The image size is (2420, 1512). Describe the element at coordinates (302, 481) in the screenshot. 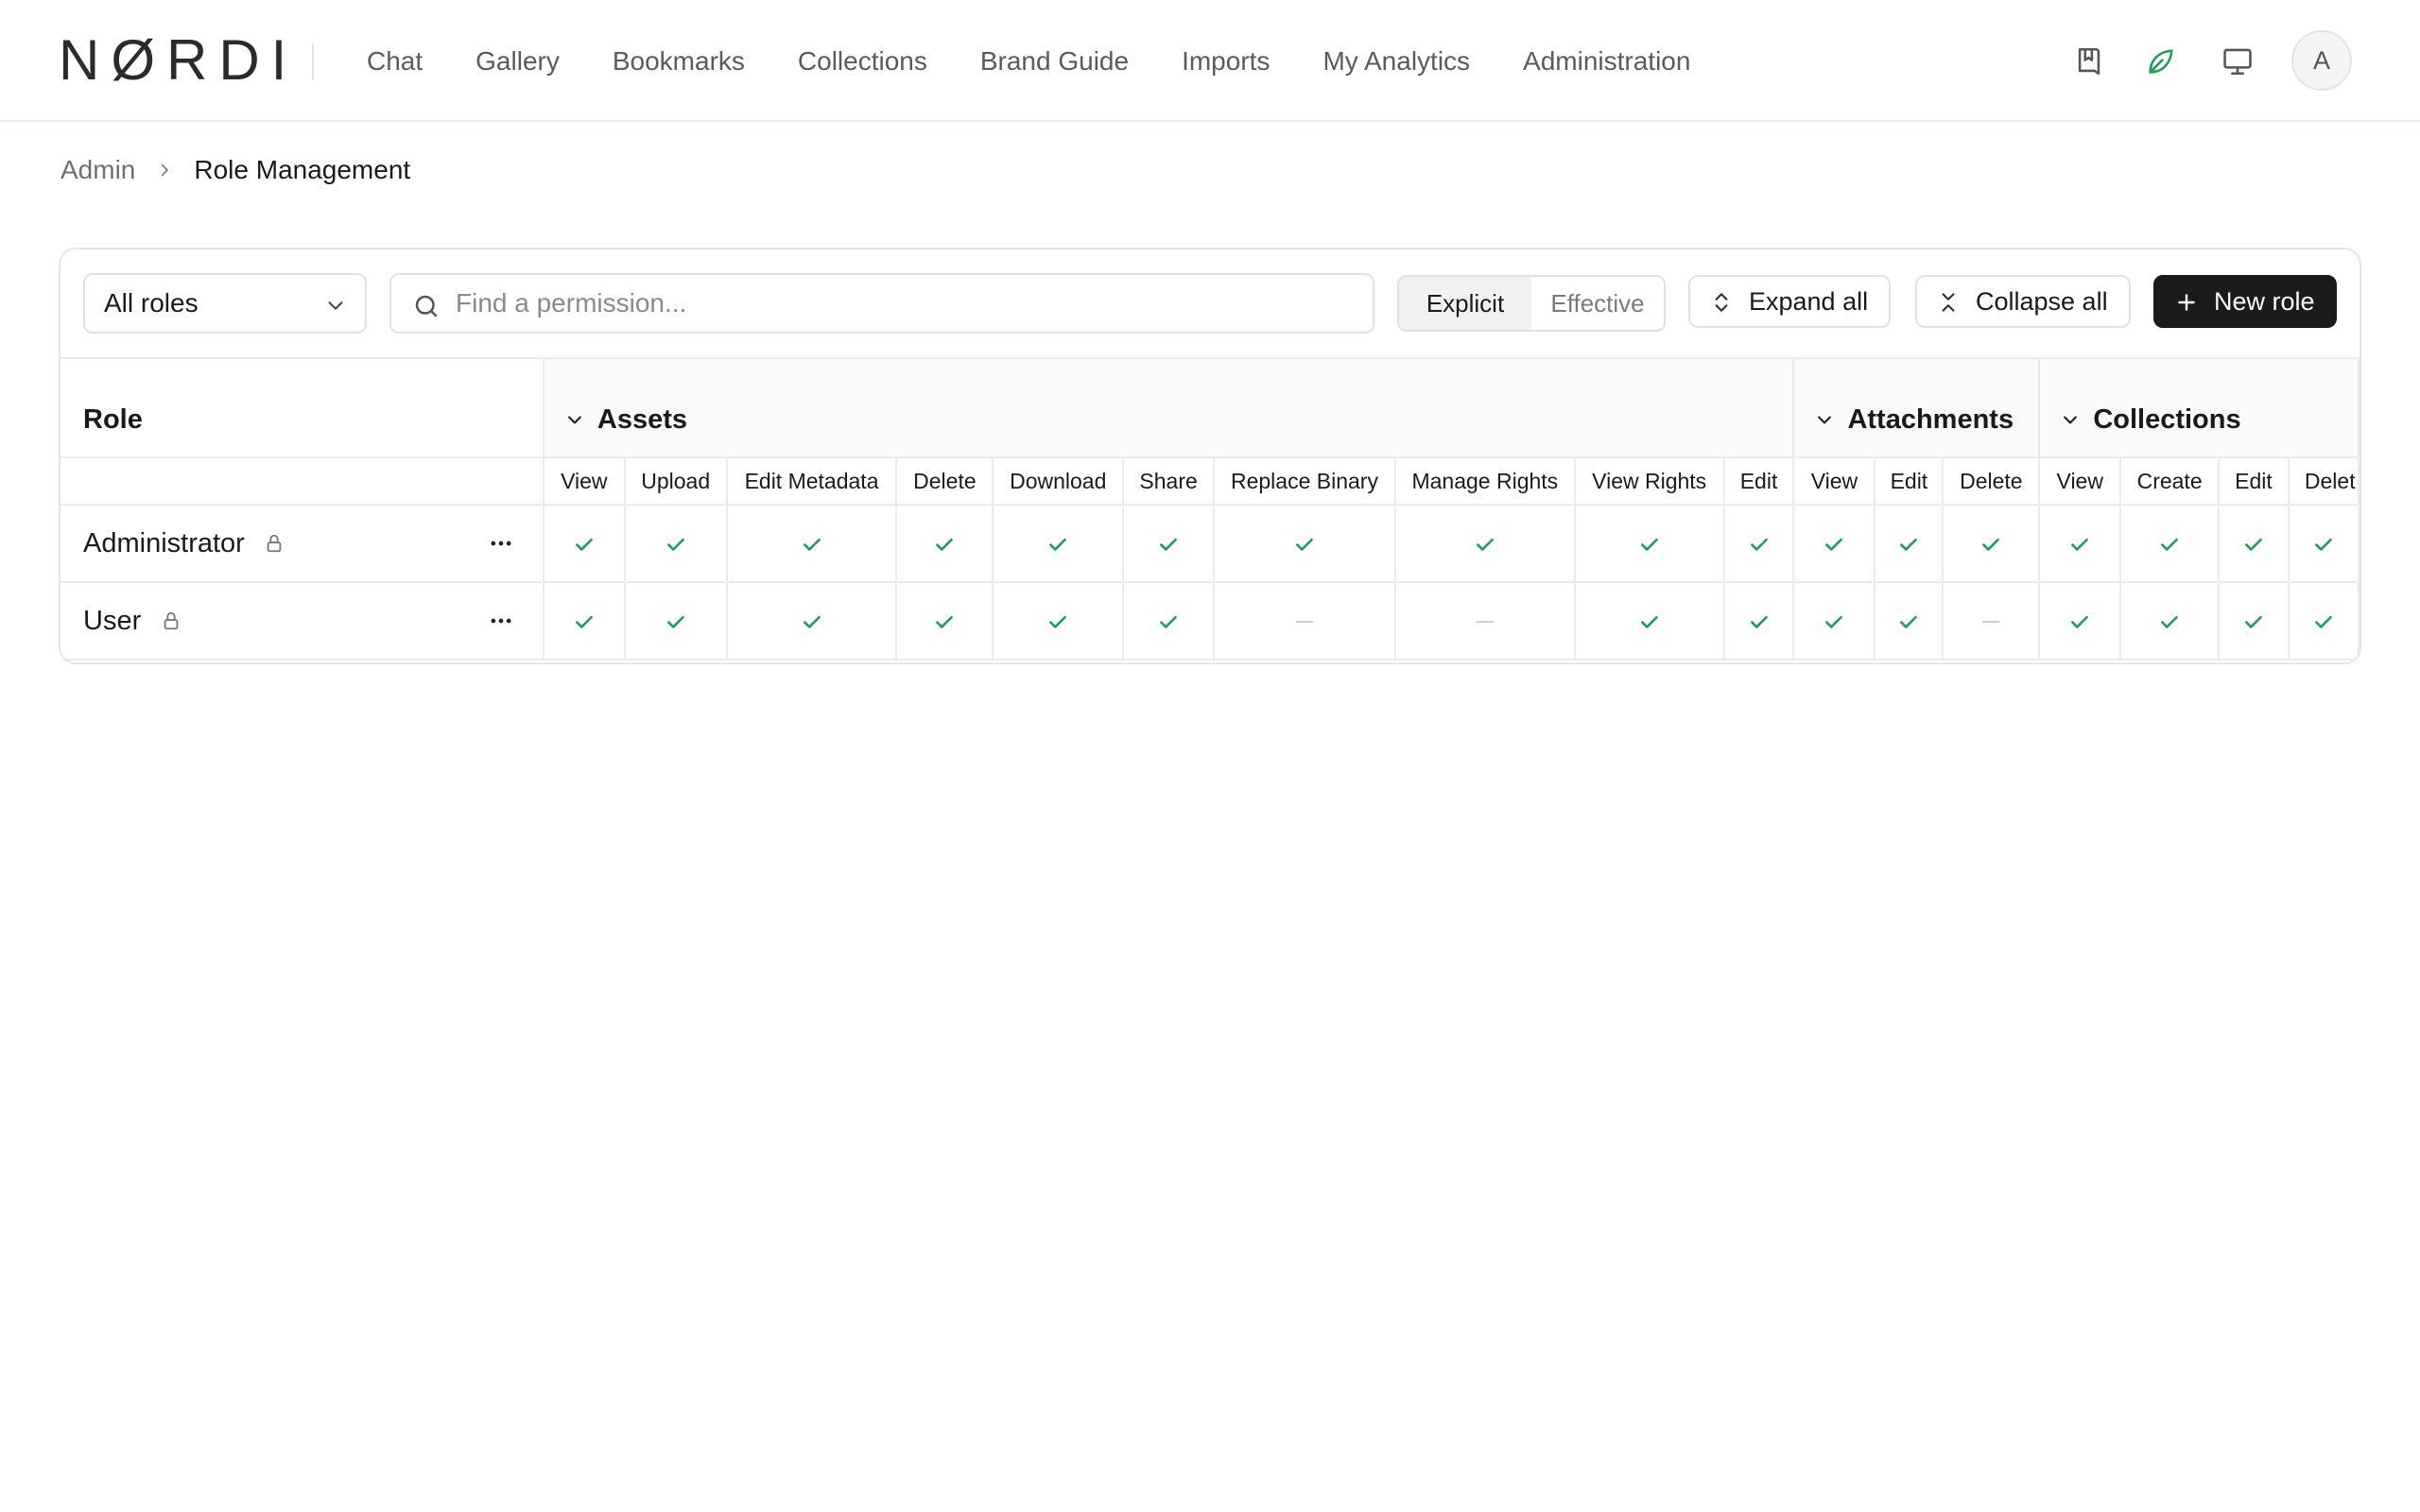

I see `role-subheader-blank` at that location.